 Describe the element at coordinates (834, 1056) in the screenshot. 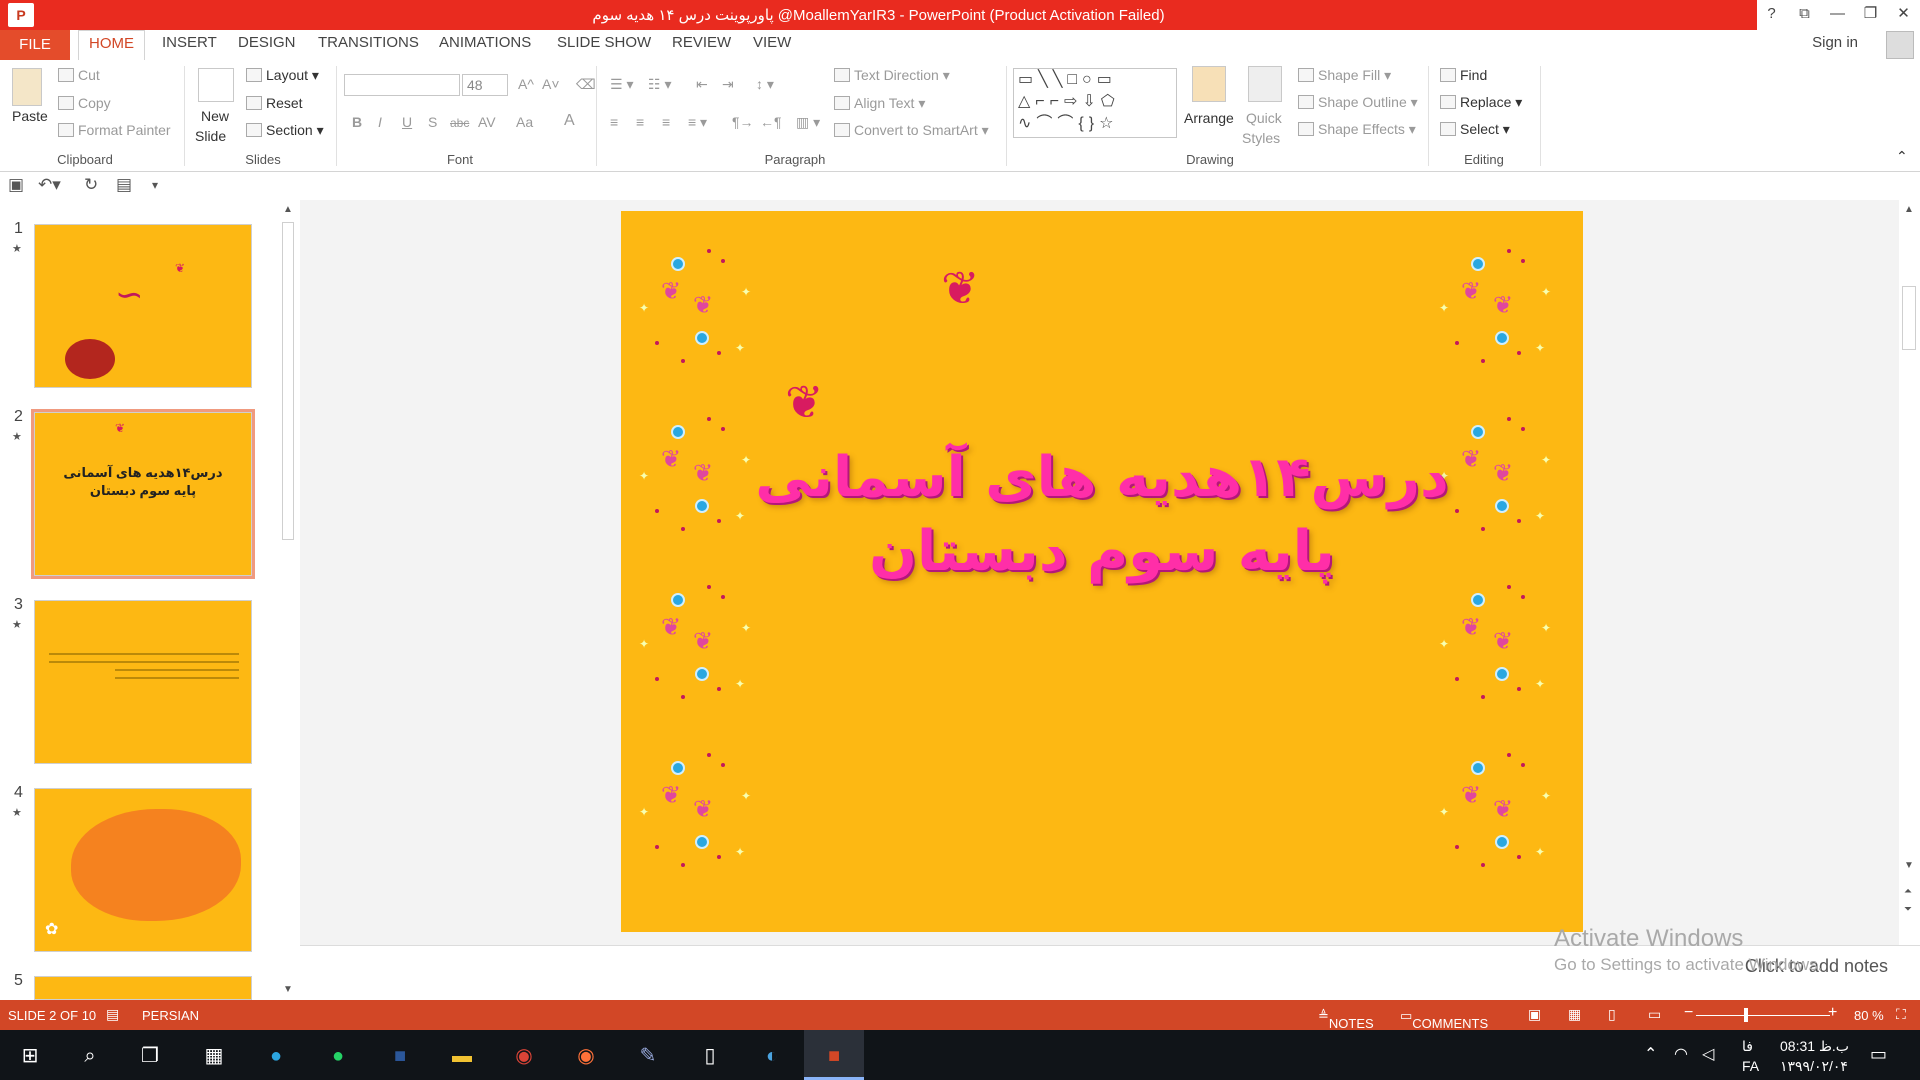

I see `powerpoint-taskbar-icon: ■` at that location.